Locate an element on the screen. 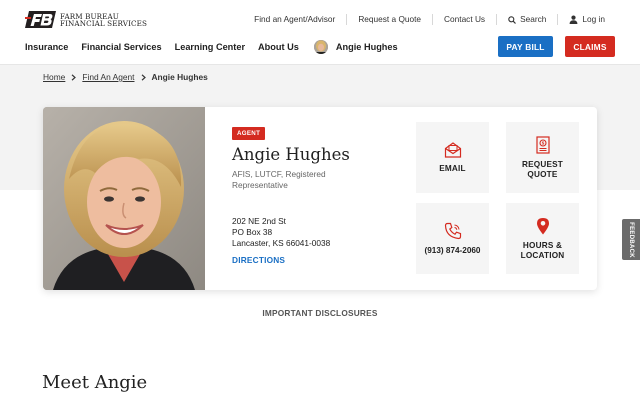 This screenshot has width=640, height=400. feedback-tab: FEEDBACK is located at coordinates (631, 239).